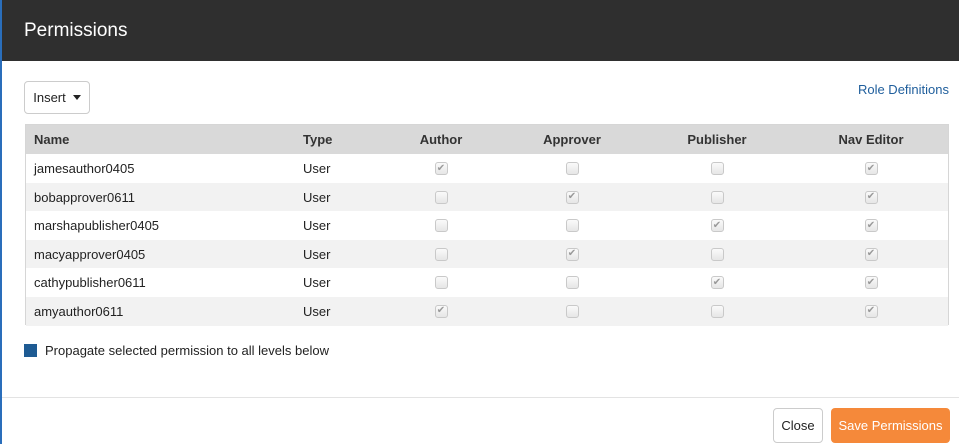 The height and width of the screenshot is (444, 959). What do you see at coordinates (871, 139) in the screenshot?
I see `column-header-nav-editor: Nav Editor` at bounding box center [871, 139].